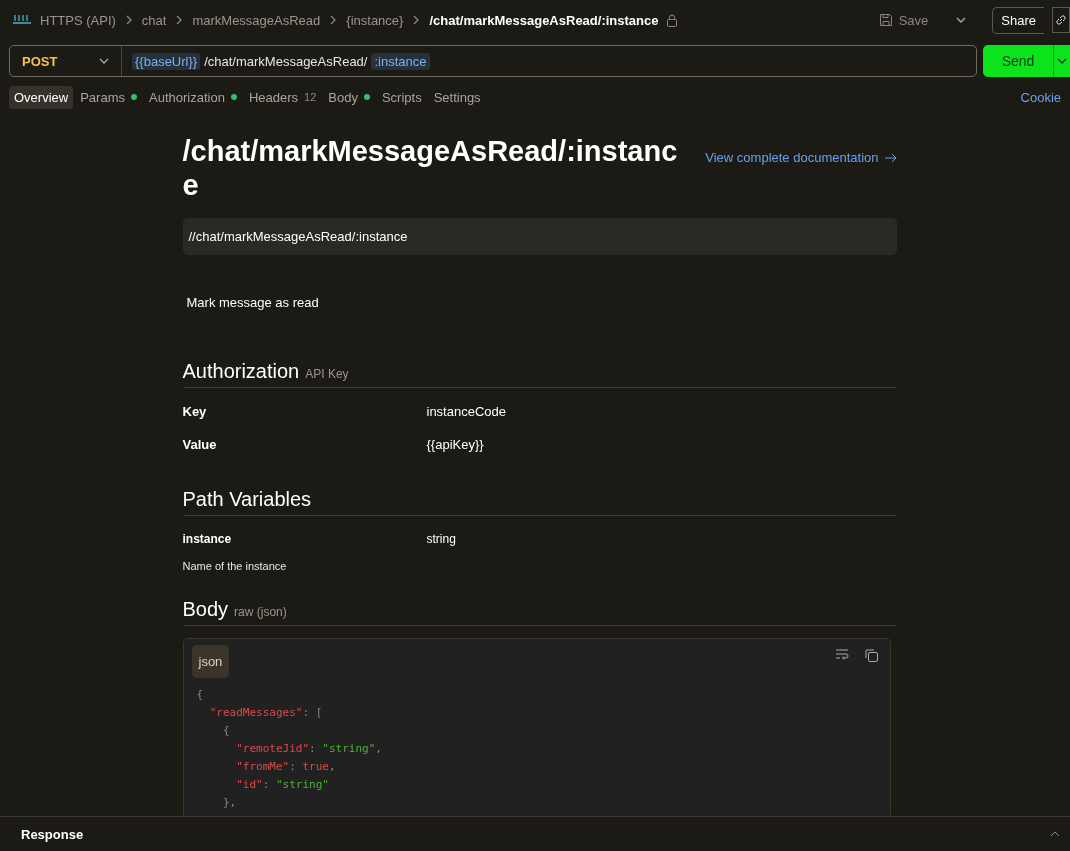 Image resolution: width=1070 pixels, height=851 pixels. I want to click on arrow-right-icon, so click(890, 157).